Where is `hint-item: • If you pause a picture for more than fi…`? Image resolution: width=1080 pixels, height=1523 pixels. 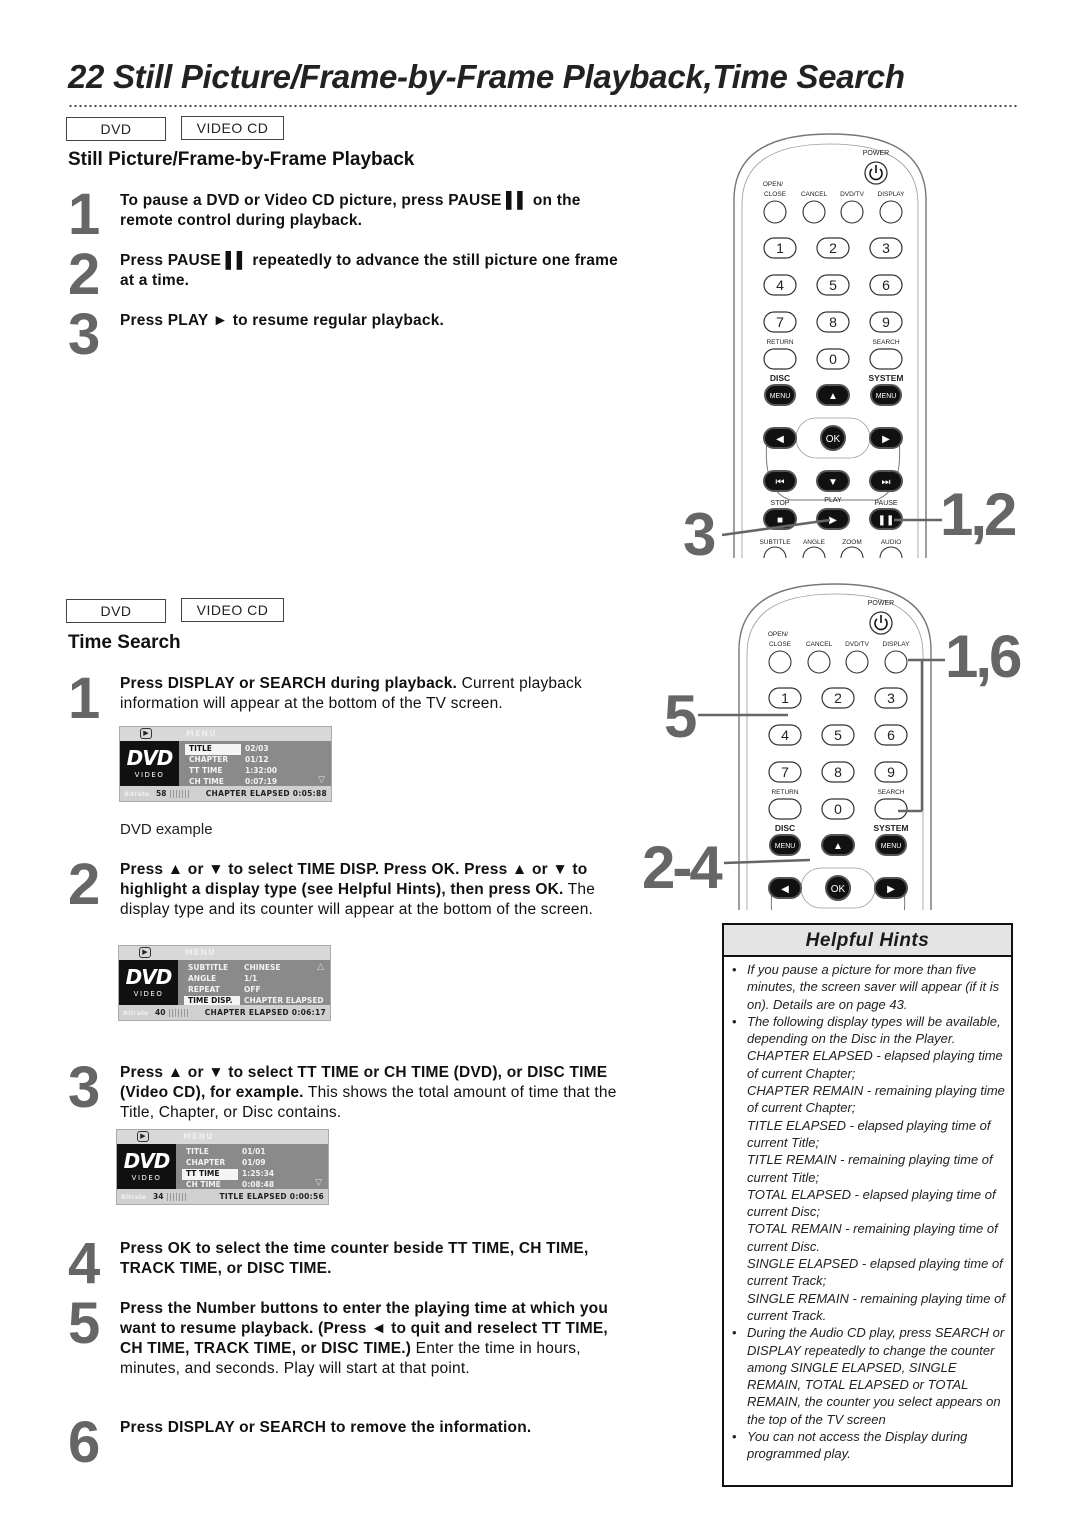
hint-item: • If you pause a picture for more than fi… is located at coordinates (867, 987).